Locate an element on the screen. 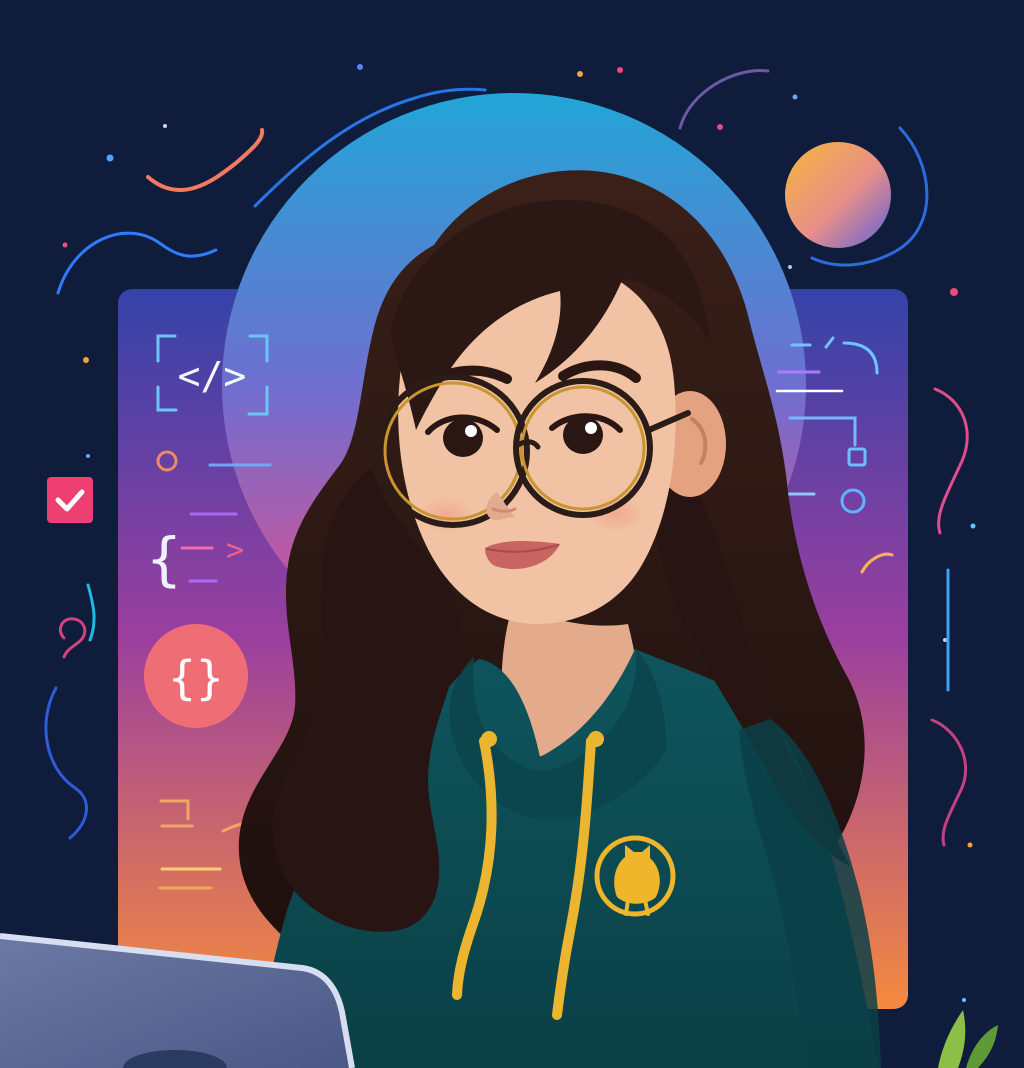 This screenshot has width=1024, height=1068. code-tag-icon: </> is located at coordinates (212, 376).